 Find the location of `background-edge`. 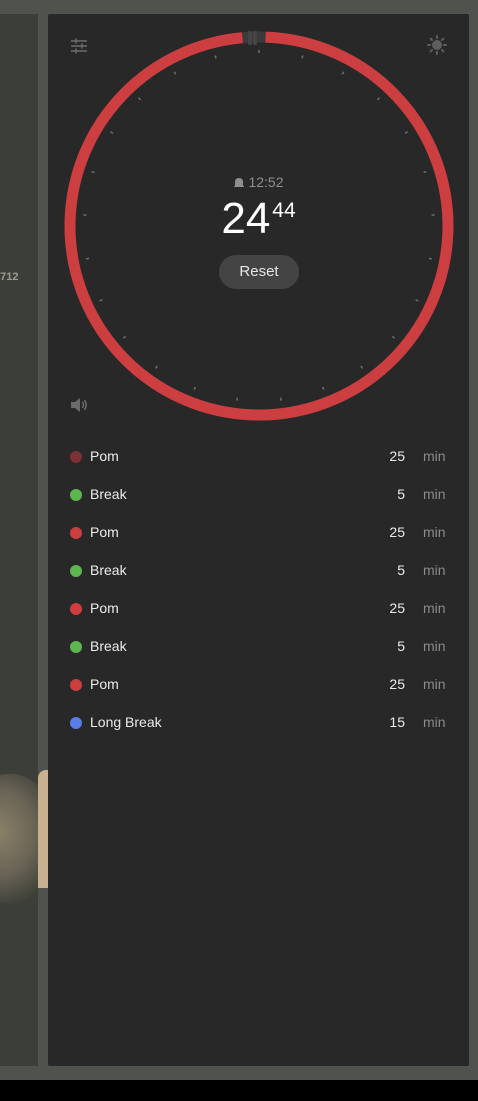

background-edge is located at coordinates (43, 829).